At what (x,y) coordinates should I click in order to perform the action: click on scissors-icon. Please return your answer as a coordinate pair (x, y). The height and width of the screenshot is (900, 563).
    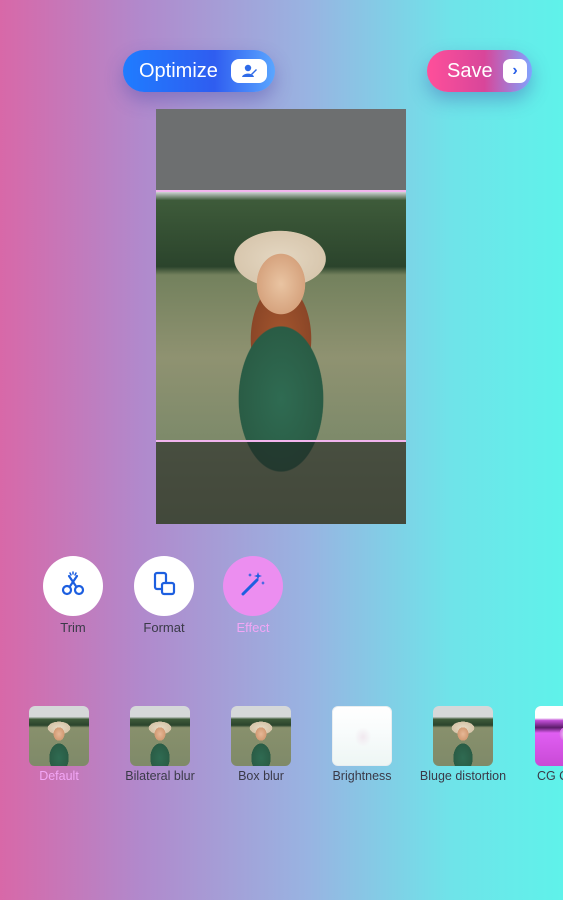
    Looking at the image, I should click on (73, 586).